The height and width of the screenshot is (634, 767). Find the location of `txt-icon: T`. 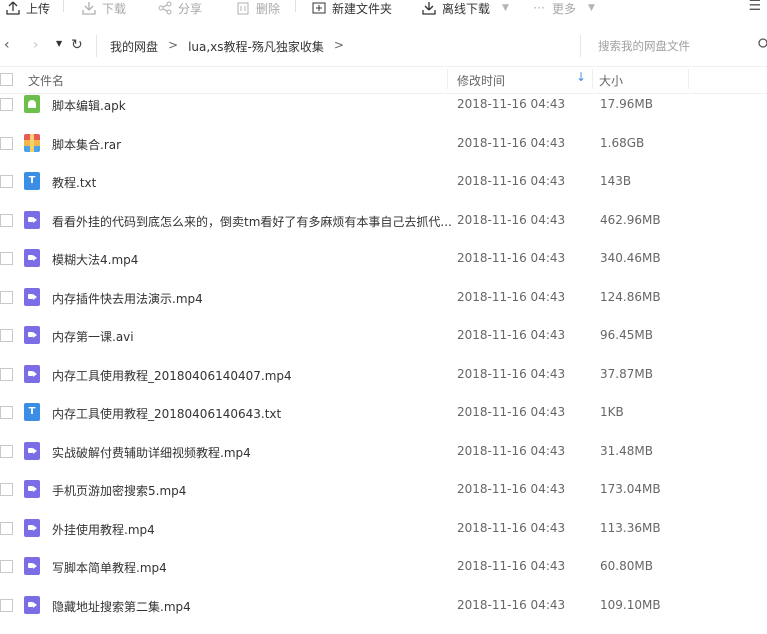

txt-icon: T is located at coordinates (32, 181).